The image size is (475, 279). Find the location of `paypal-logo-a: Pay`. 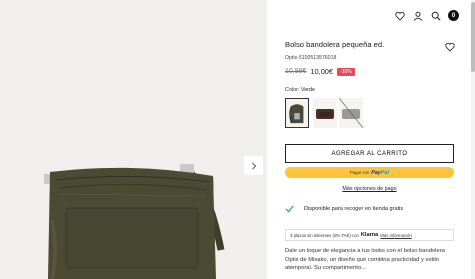

paypal-logo-a: Pay is located at coordinates (376, 172).